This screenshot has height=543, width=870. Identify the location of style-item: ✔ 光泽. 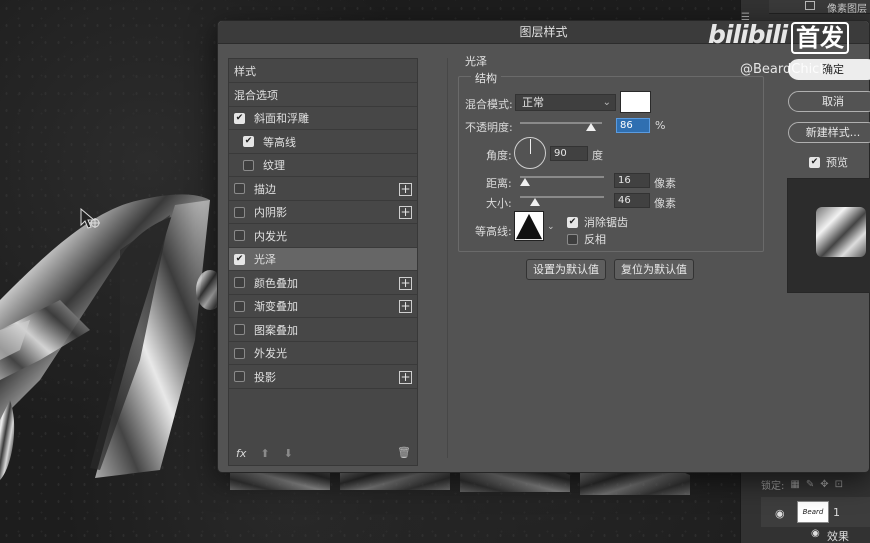
(323, 259).